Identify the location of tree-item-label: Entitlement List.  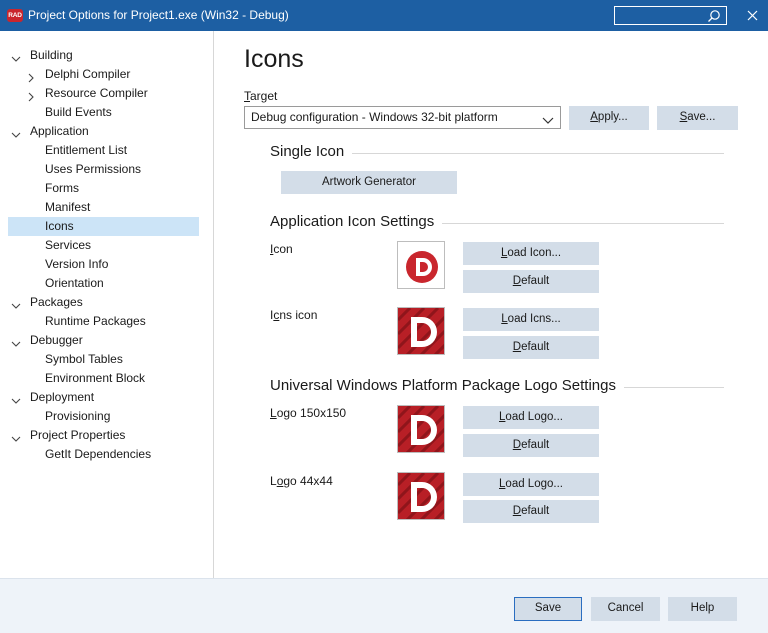
(86, 150).